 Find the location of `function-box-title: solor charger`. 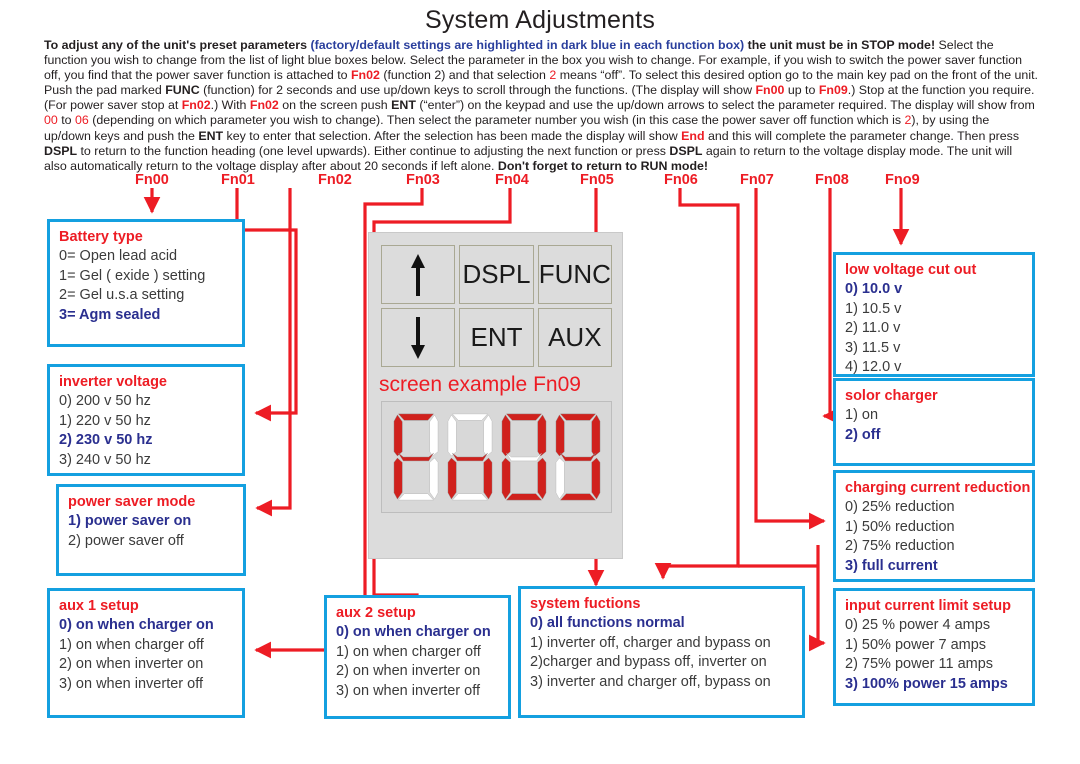

function-box-title: solor charger is located at coordinates (891, 396).